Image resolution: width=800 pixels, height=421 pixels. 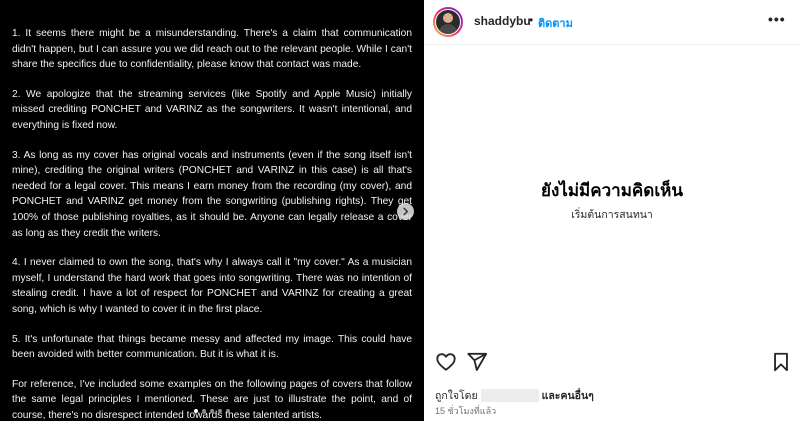 I want to click on post-timestamp: 15 ชั่วโมงที่แล้ว, so click(x=465, y=411).